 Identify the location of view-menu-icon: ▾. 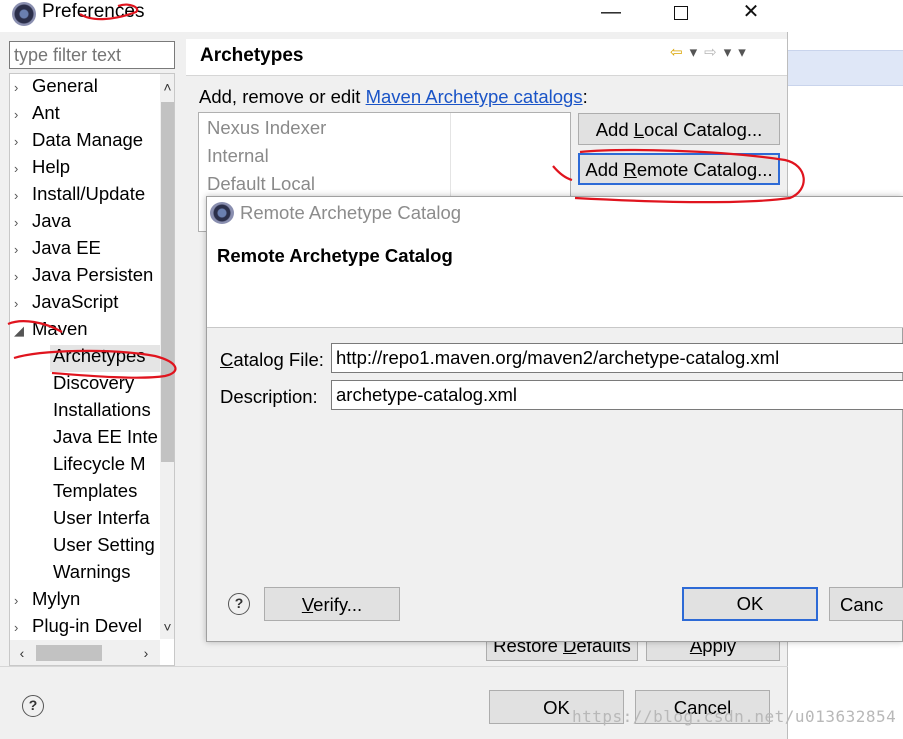
(742, 52).